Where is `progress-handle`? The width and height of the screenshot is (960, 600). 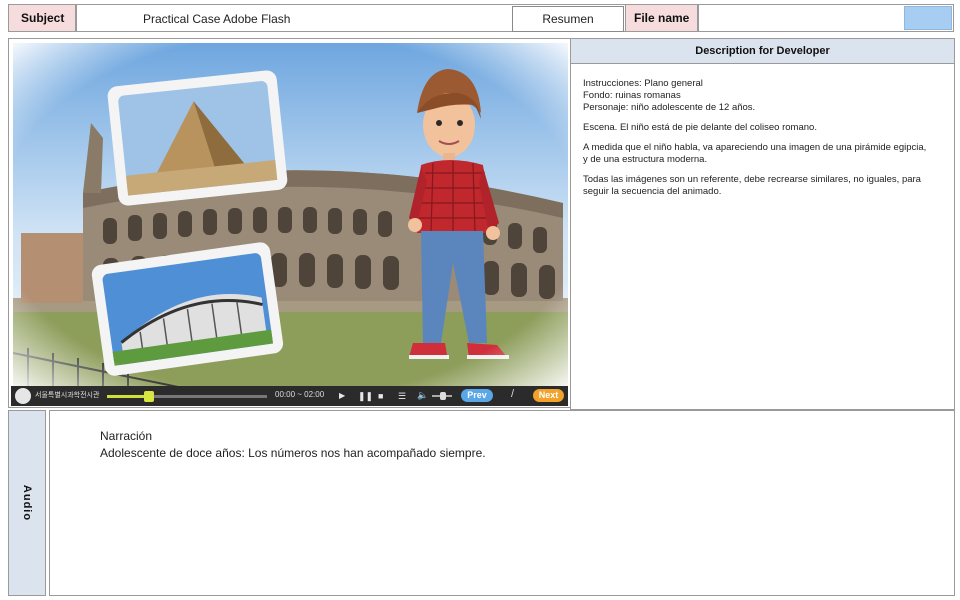
progress-handle is located at coordinates (148, 396).